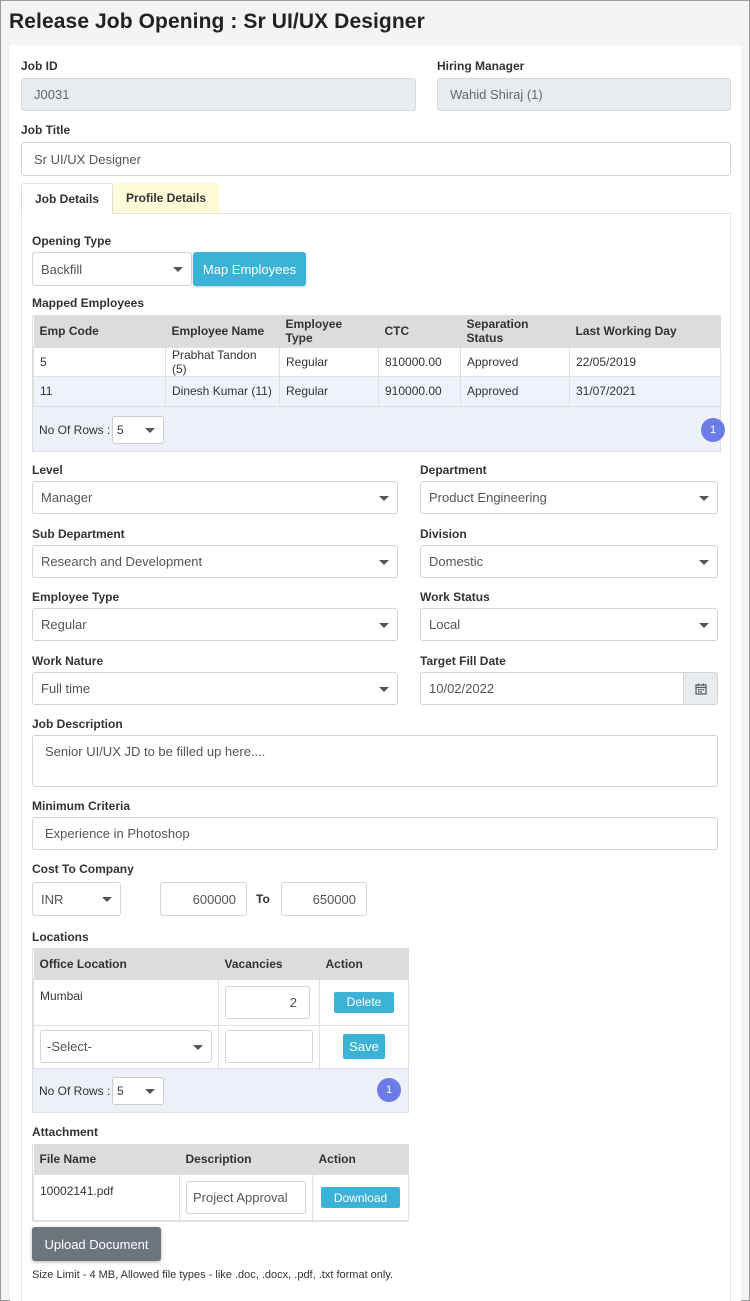  What do you see at coordinates (249, 269) in the screenshot?
I see `map-employees-button: Map Employees` at bounding box center [249, 269].